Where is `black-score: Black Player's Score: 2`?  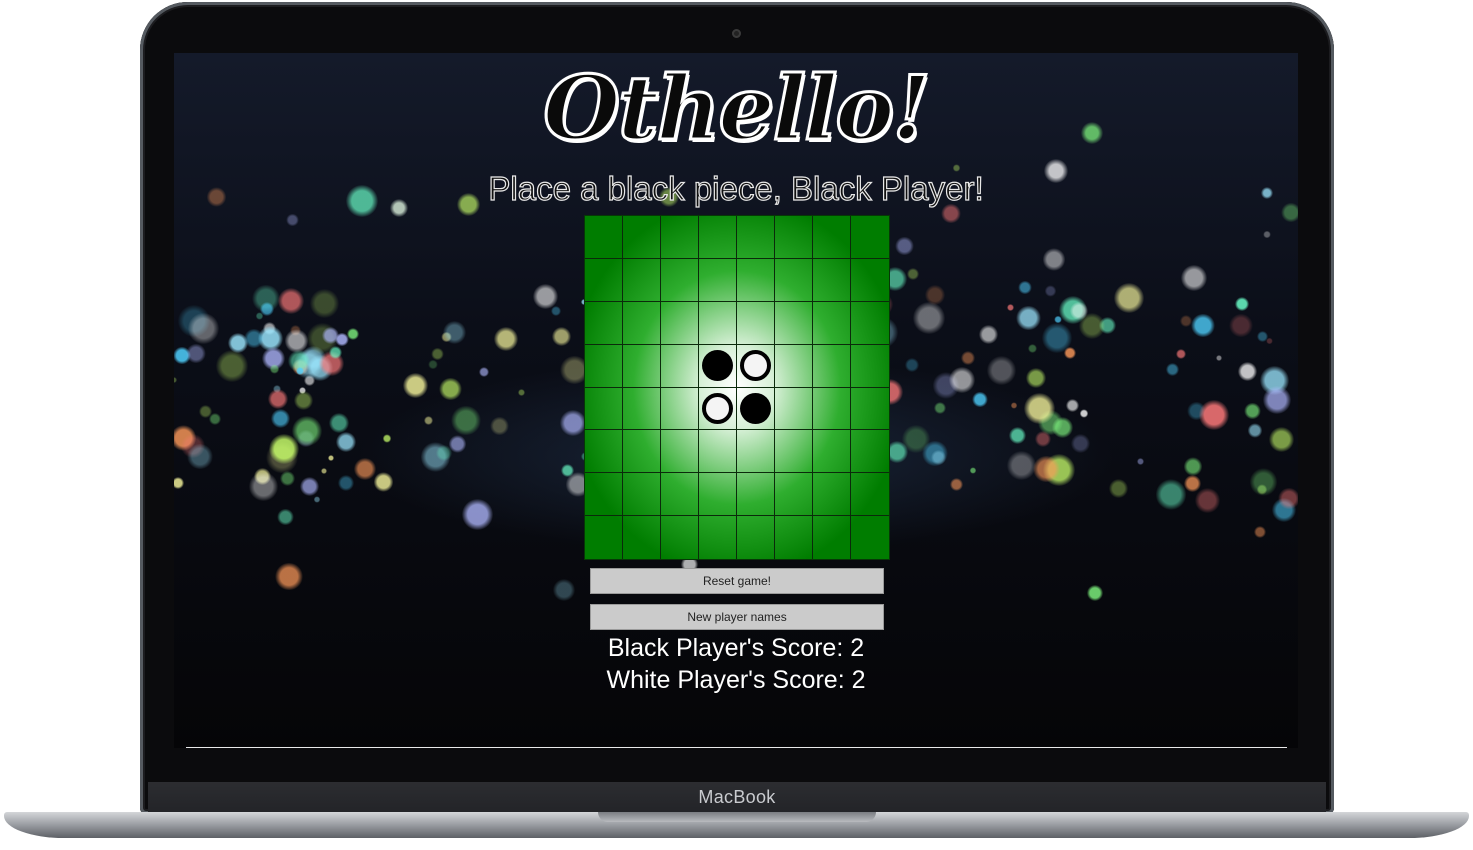
black-score: Black Player's Score: 2 is located at coordinates (736, 648).